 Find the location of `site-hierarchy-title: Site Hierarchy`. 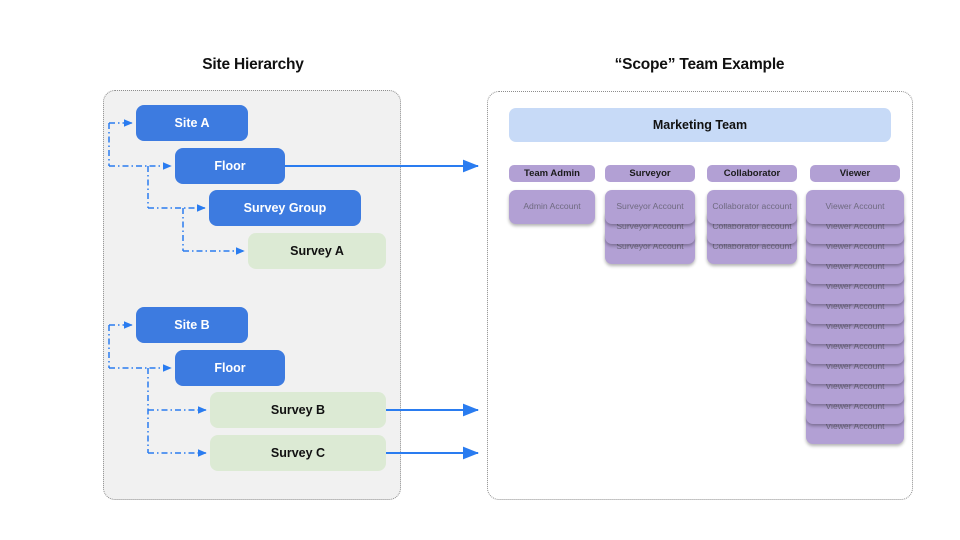

site-hierarchy-title: Site Hierarchy is located at coordinates (253, 64).